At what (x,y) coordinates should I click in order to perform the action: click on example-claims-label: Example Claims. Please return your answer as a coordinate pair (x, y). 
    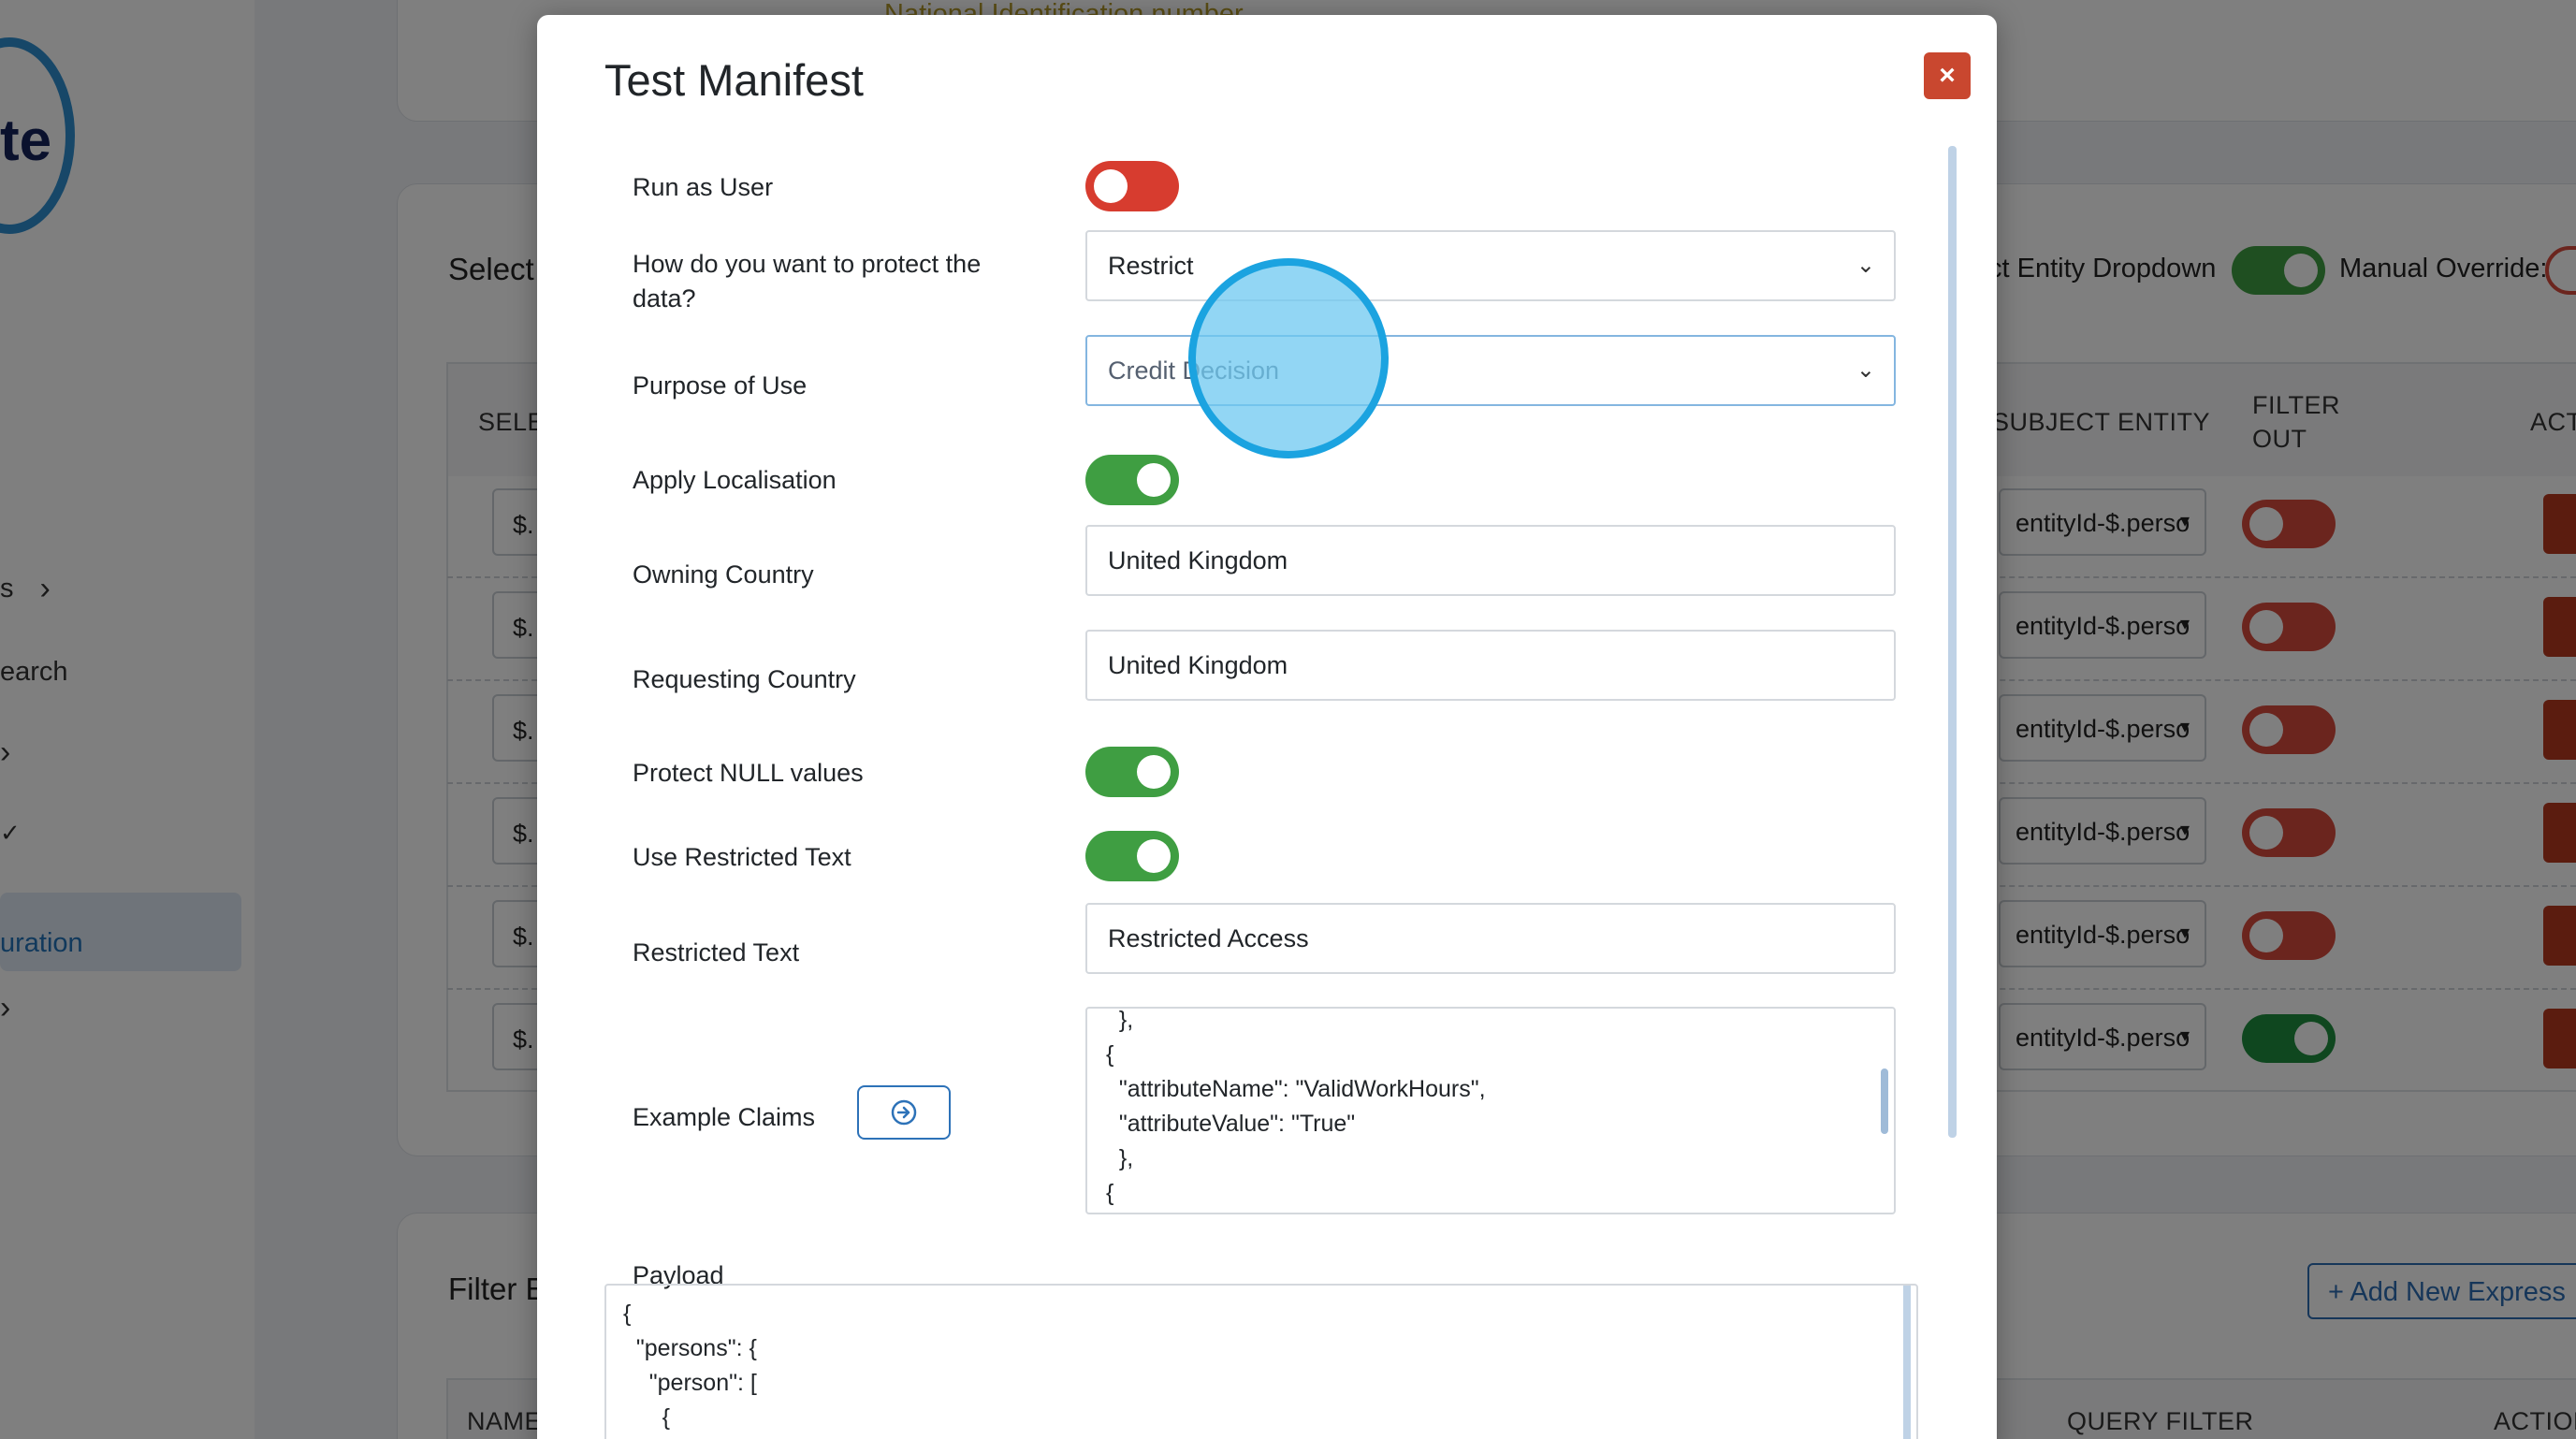
    Looking at the image, I should click on (724, 1117).